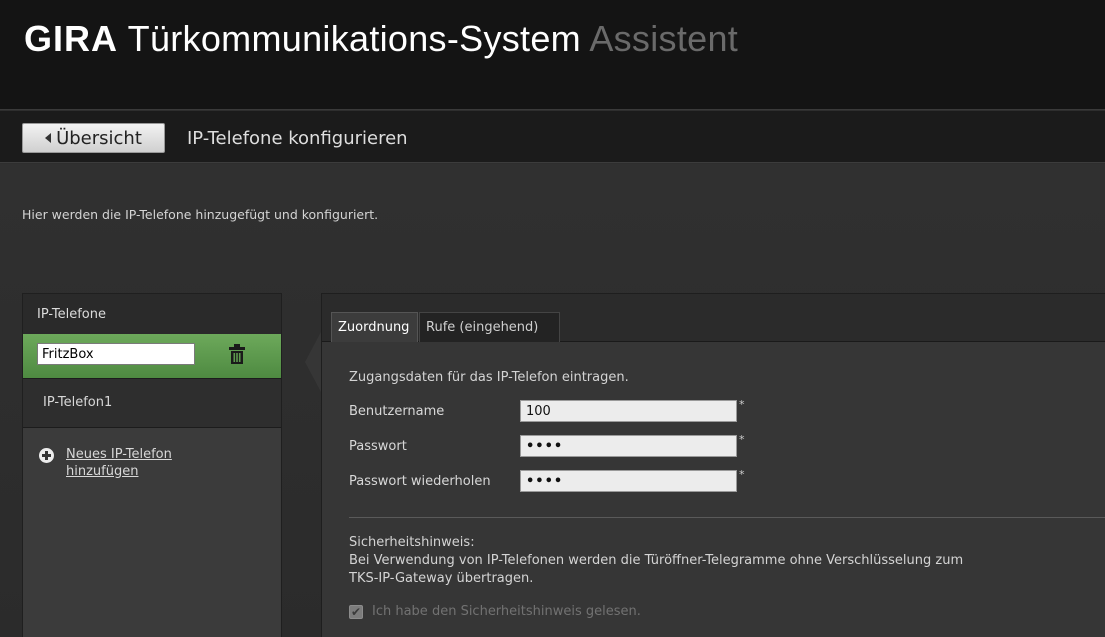 This screenshot has height=637, width=1105. What do you see at coordinates (71, 38) in the screenshot?
I see `brand-logo: GIRA` at bounding box center [71, 38].